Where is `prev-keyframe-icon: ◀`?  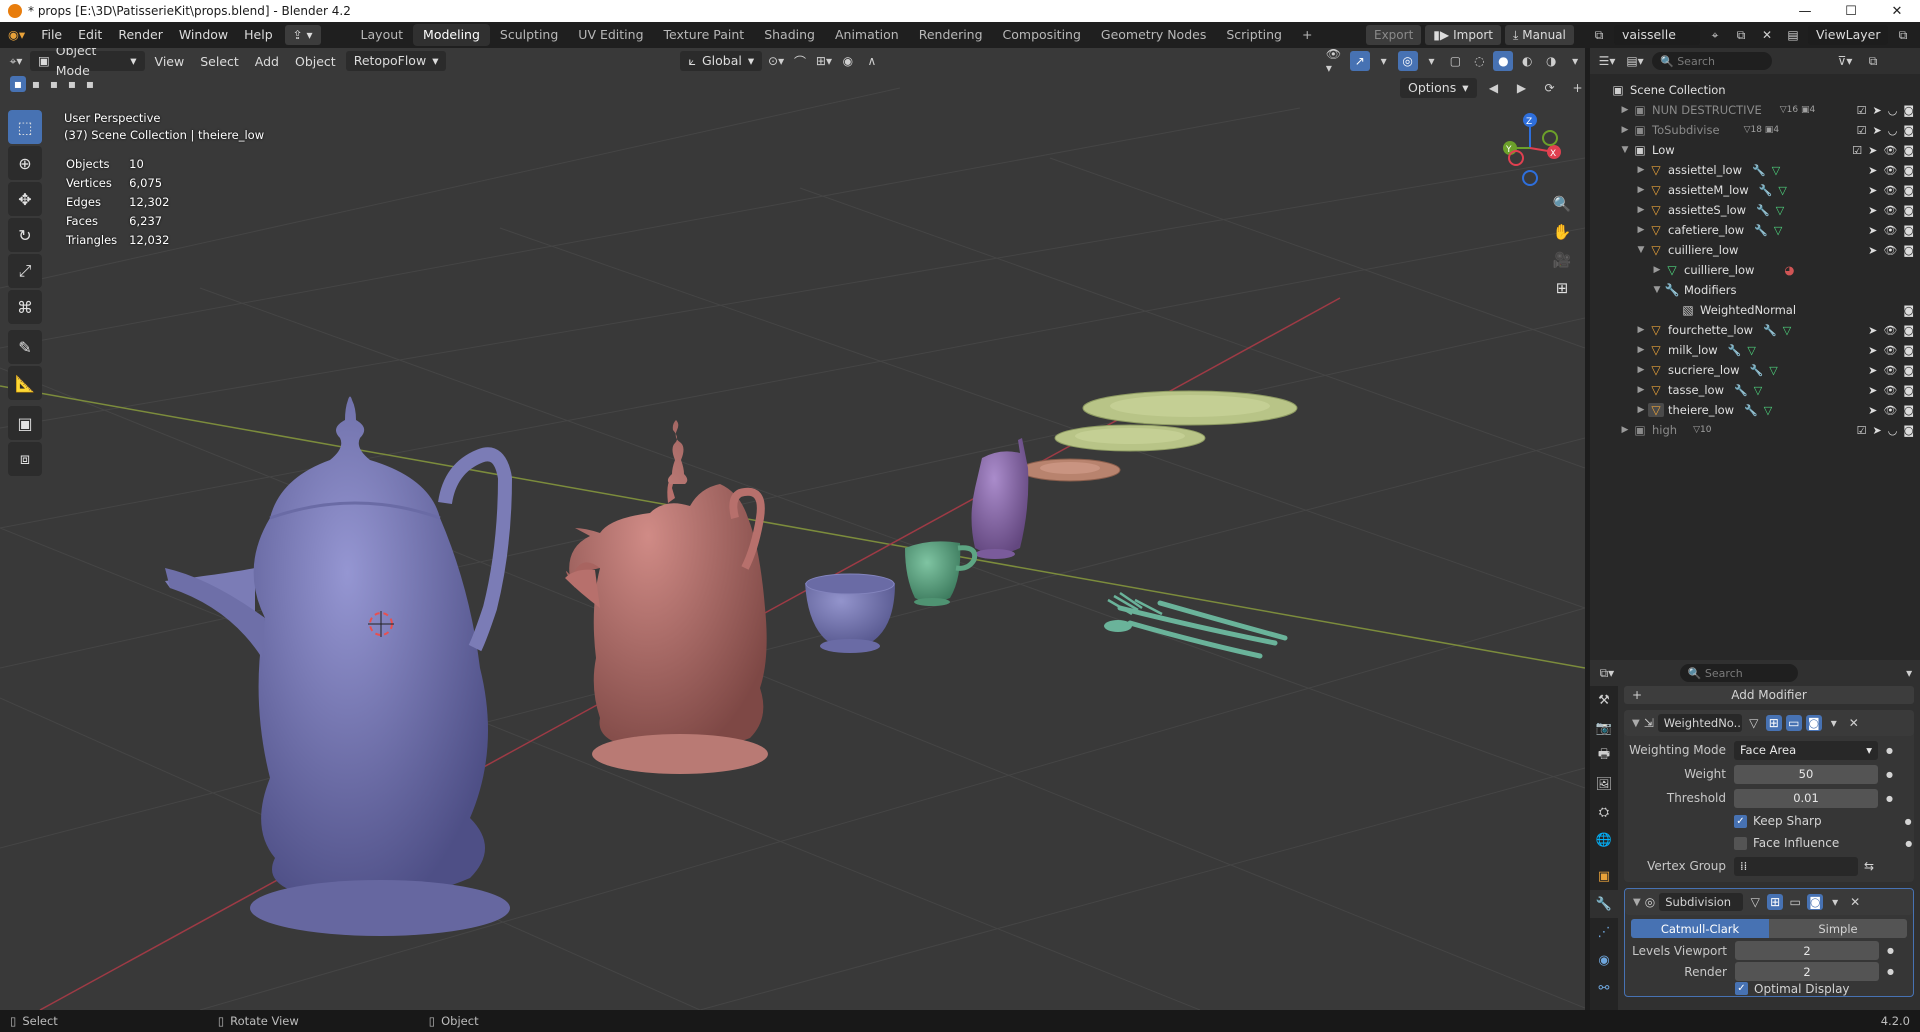 prev-keyframe-icon: ◀ is located at coordinates (1494, 88).